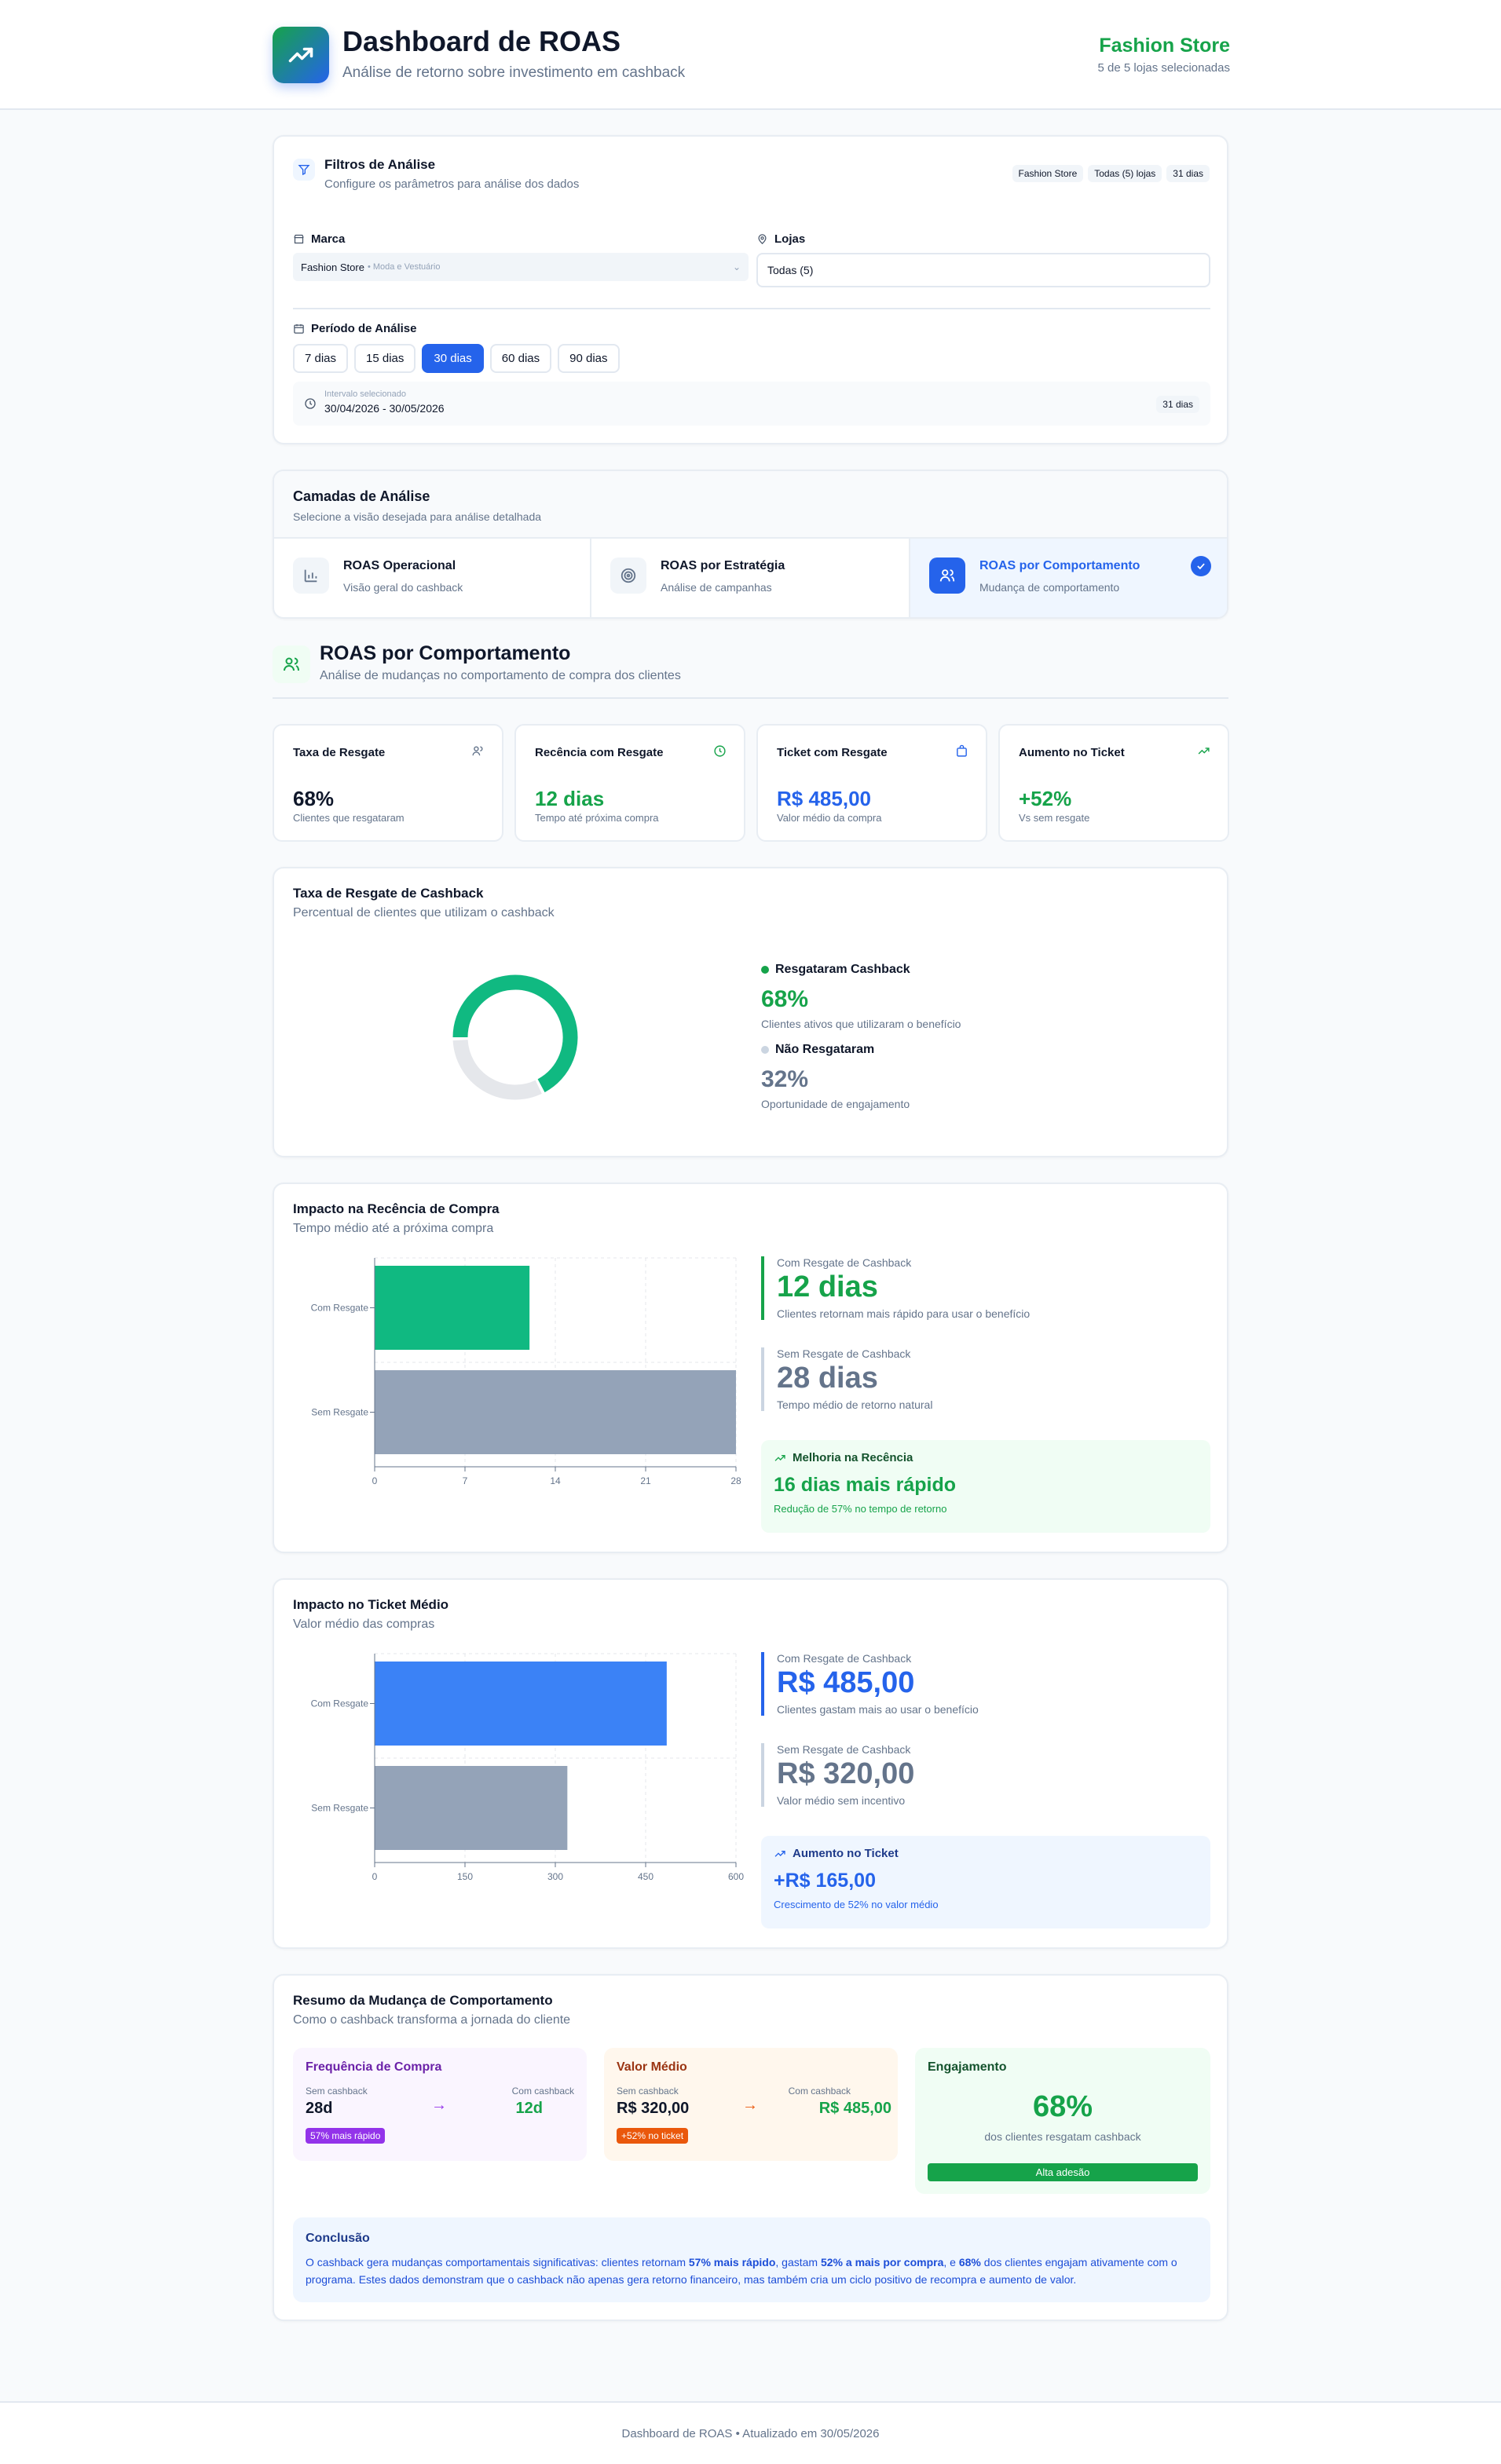  What do you see at coordinates (780, 1854) in the screenshot?
I see `trending-up-icon` at bounding box center [780, 1854].